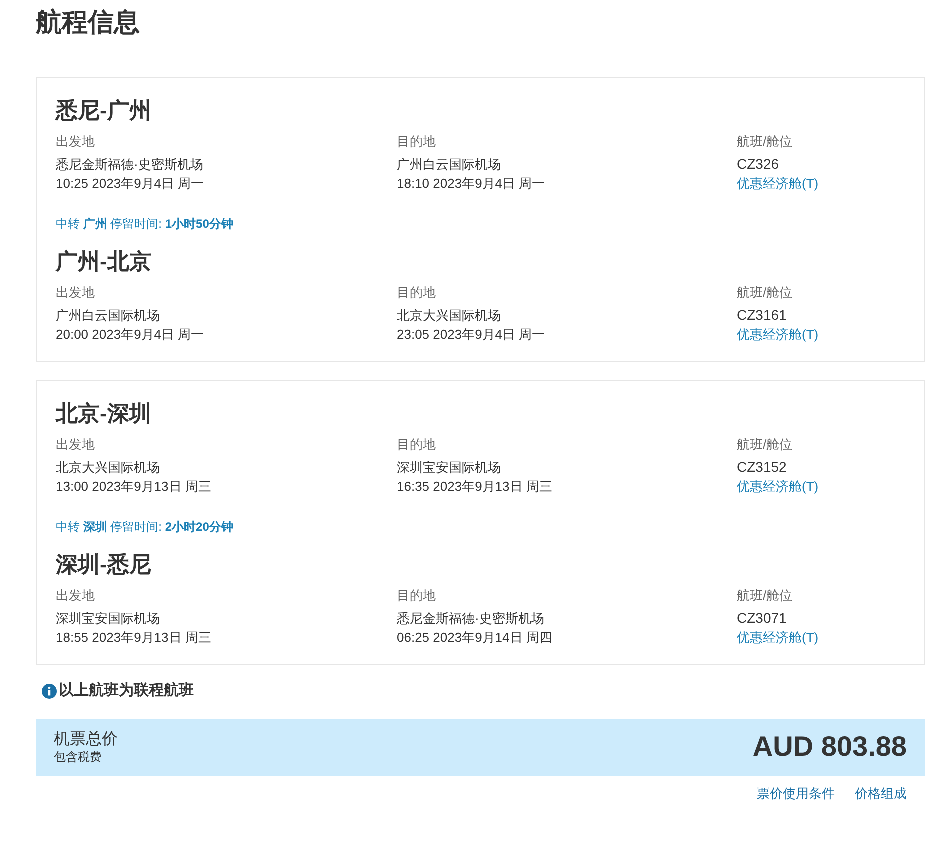 The height and width of the screenshot is (842, 933). Describe the element at coordinates (104, 111) in the screenshot. I see `route-title: 悉尼-广州` at that location.